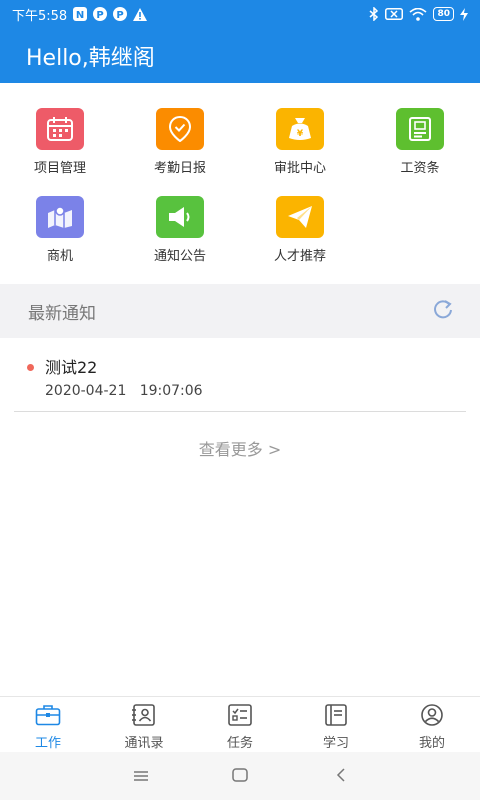  I want to click on map-icon, so click(60, 217).